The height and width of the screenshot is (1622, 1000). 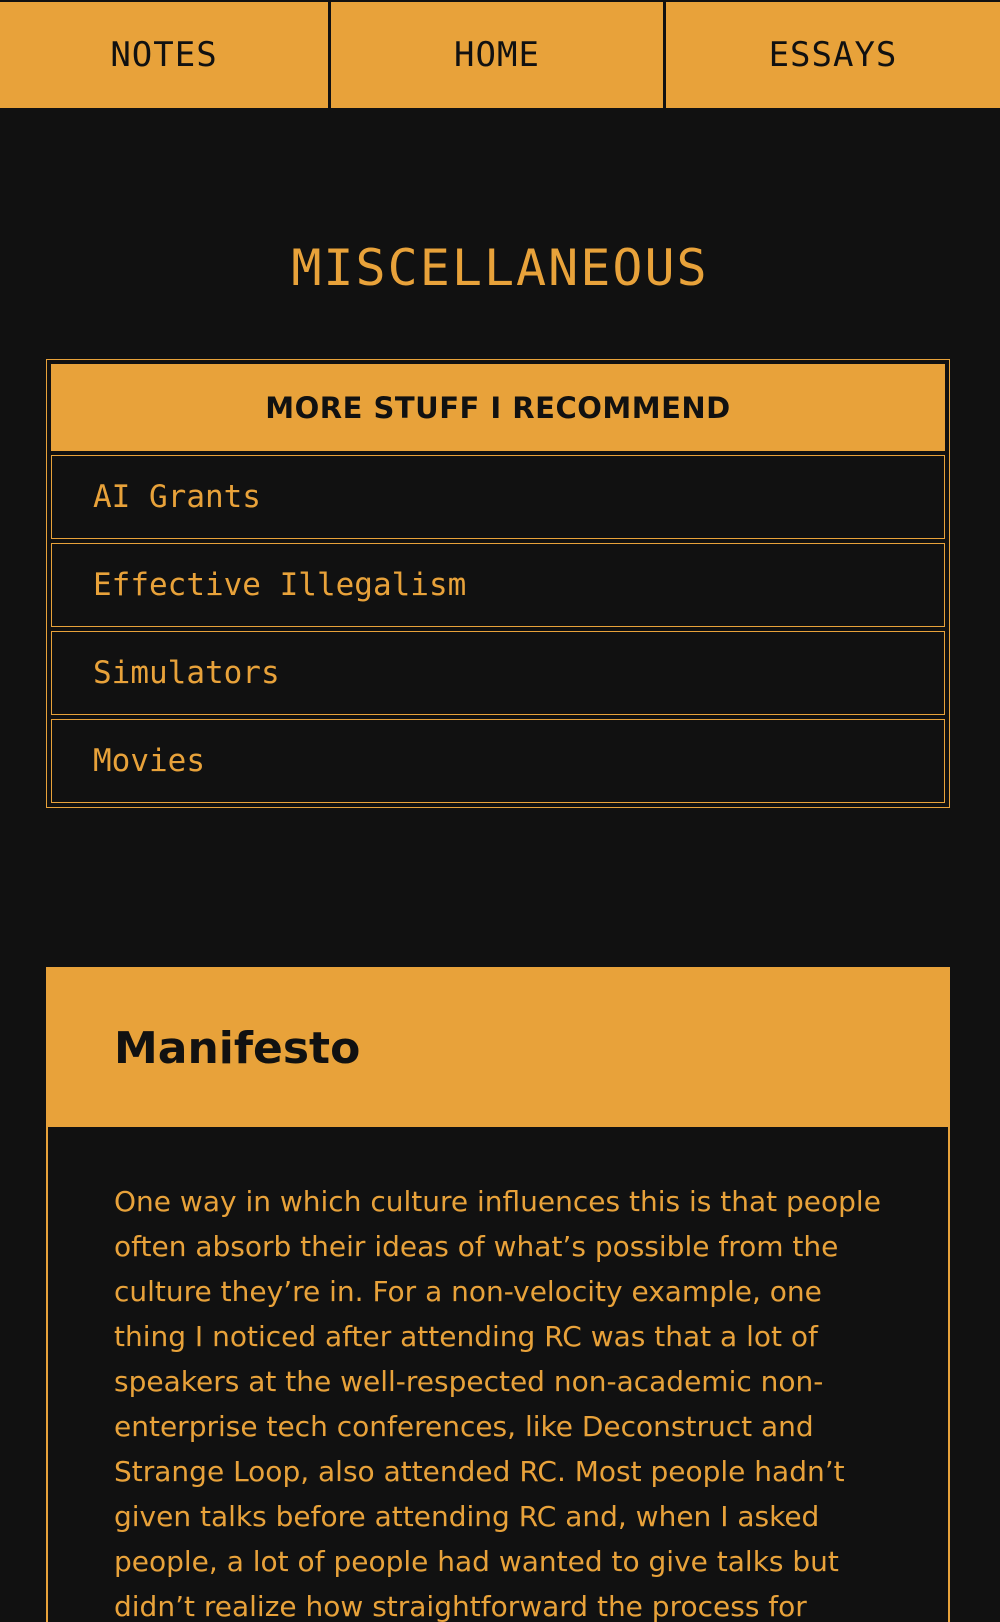 What do you see at coordinates (498, 1048) in the screenshot?
I see `manifesto-title: Manifesto` at bounding box center [498, 1048].